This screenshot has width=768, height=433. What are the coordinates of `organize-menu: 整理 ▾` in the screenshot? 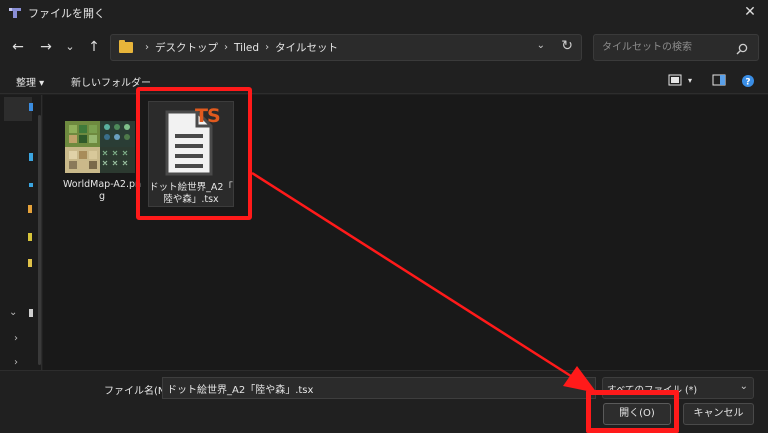 It's located at (30, 81).